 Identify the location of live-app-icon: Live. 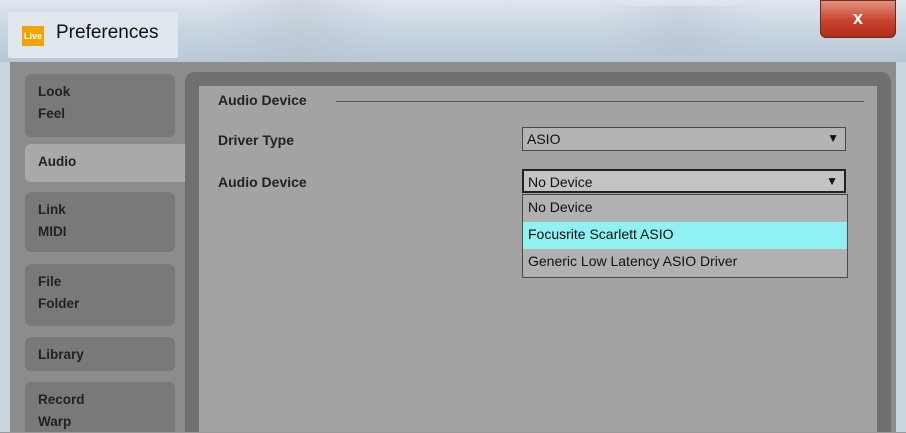
(33, 36).